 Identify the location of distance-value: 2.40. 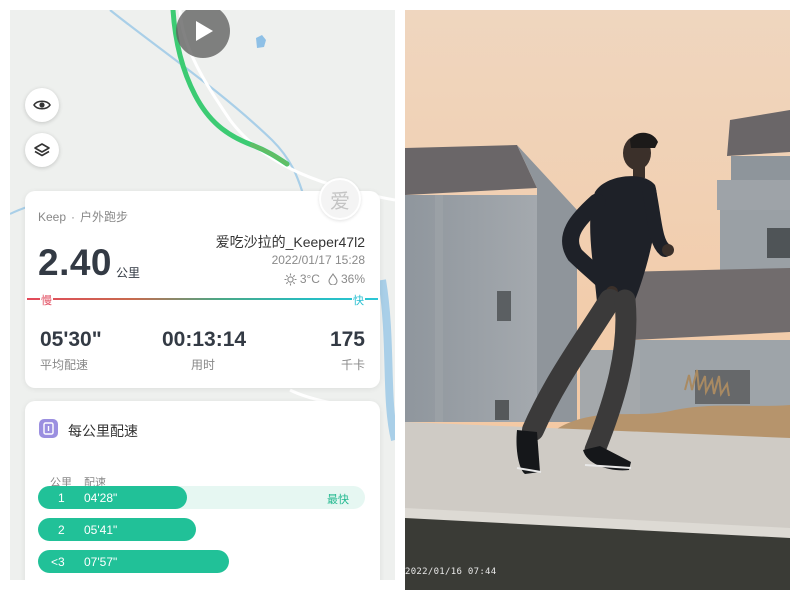
(75, 262).